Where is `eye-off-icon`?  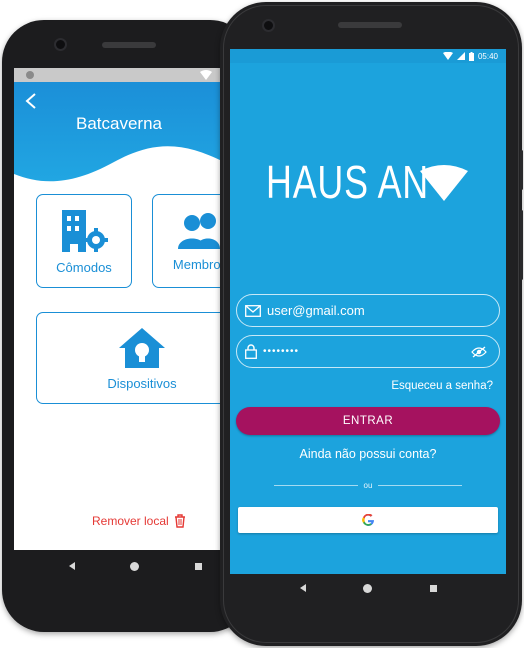 eye-off-icon is located at coordinates (479, 352).